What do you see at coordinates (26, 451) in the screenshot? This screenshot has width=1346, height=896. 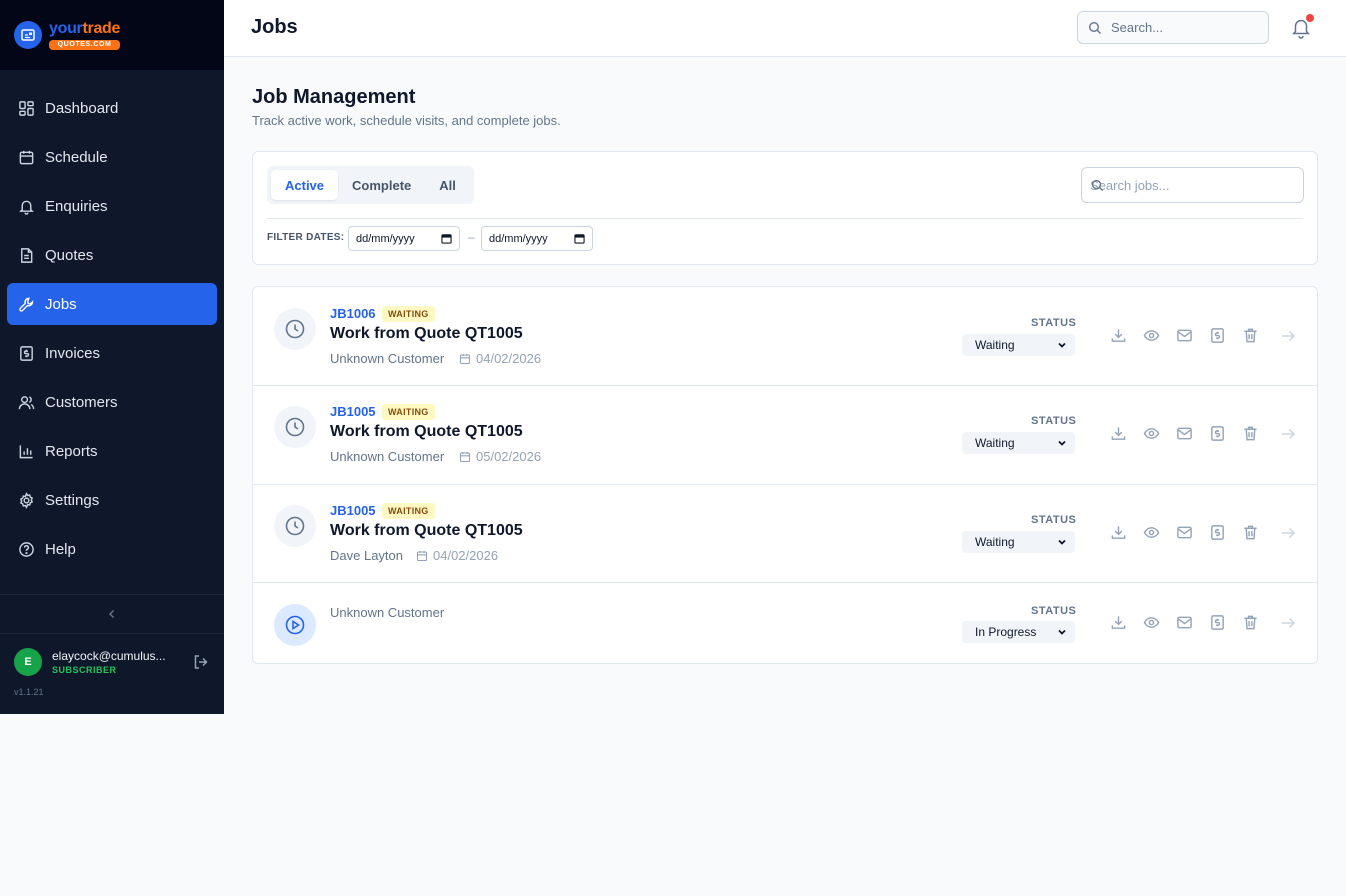 I see `bar-chart-icon` at bounding box center [26, 451].